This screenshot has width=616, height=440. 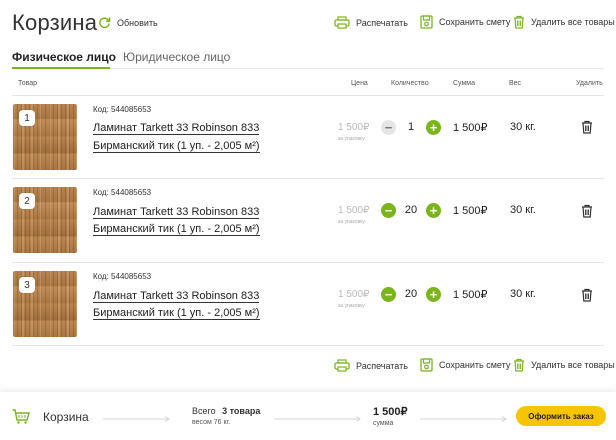 What do you see at coordinates (55, 22) in the screenshot?
I see `page-title: Корзина` at bounding box center [55, 22].